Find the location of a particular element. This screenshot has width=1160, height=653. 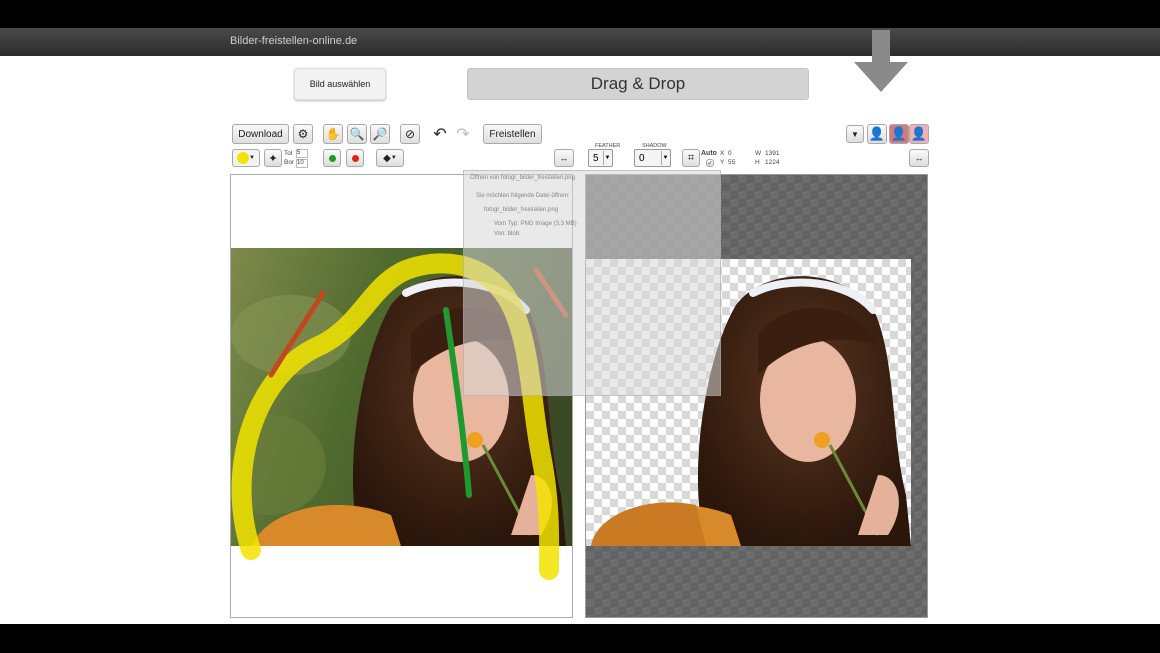

dialog-title: Öffnen von fotogr_bilder_freistellen.png is located at coordinates (522, 178).